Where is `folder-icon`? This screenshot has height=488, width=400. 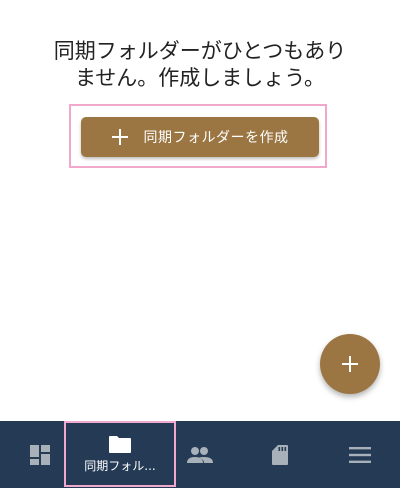 folder-icon is located at coordinates (120, 444).